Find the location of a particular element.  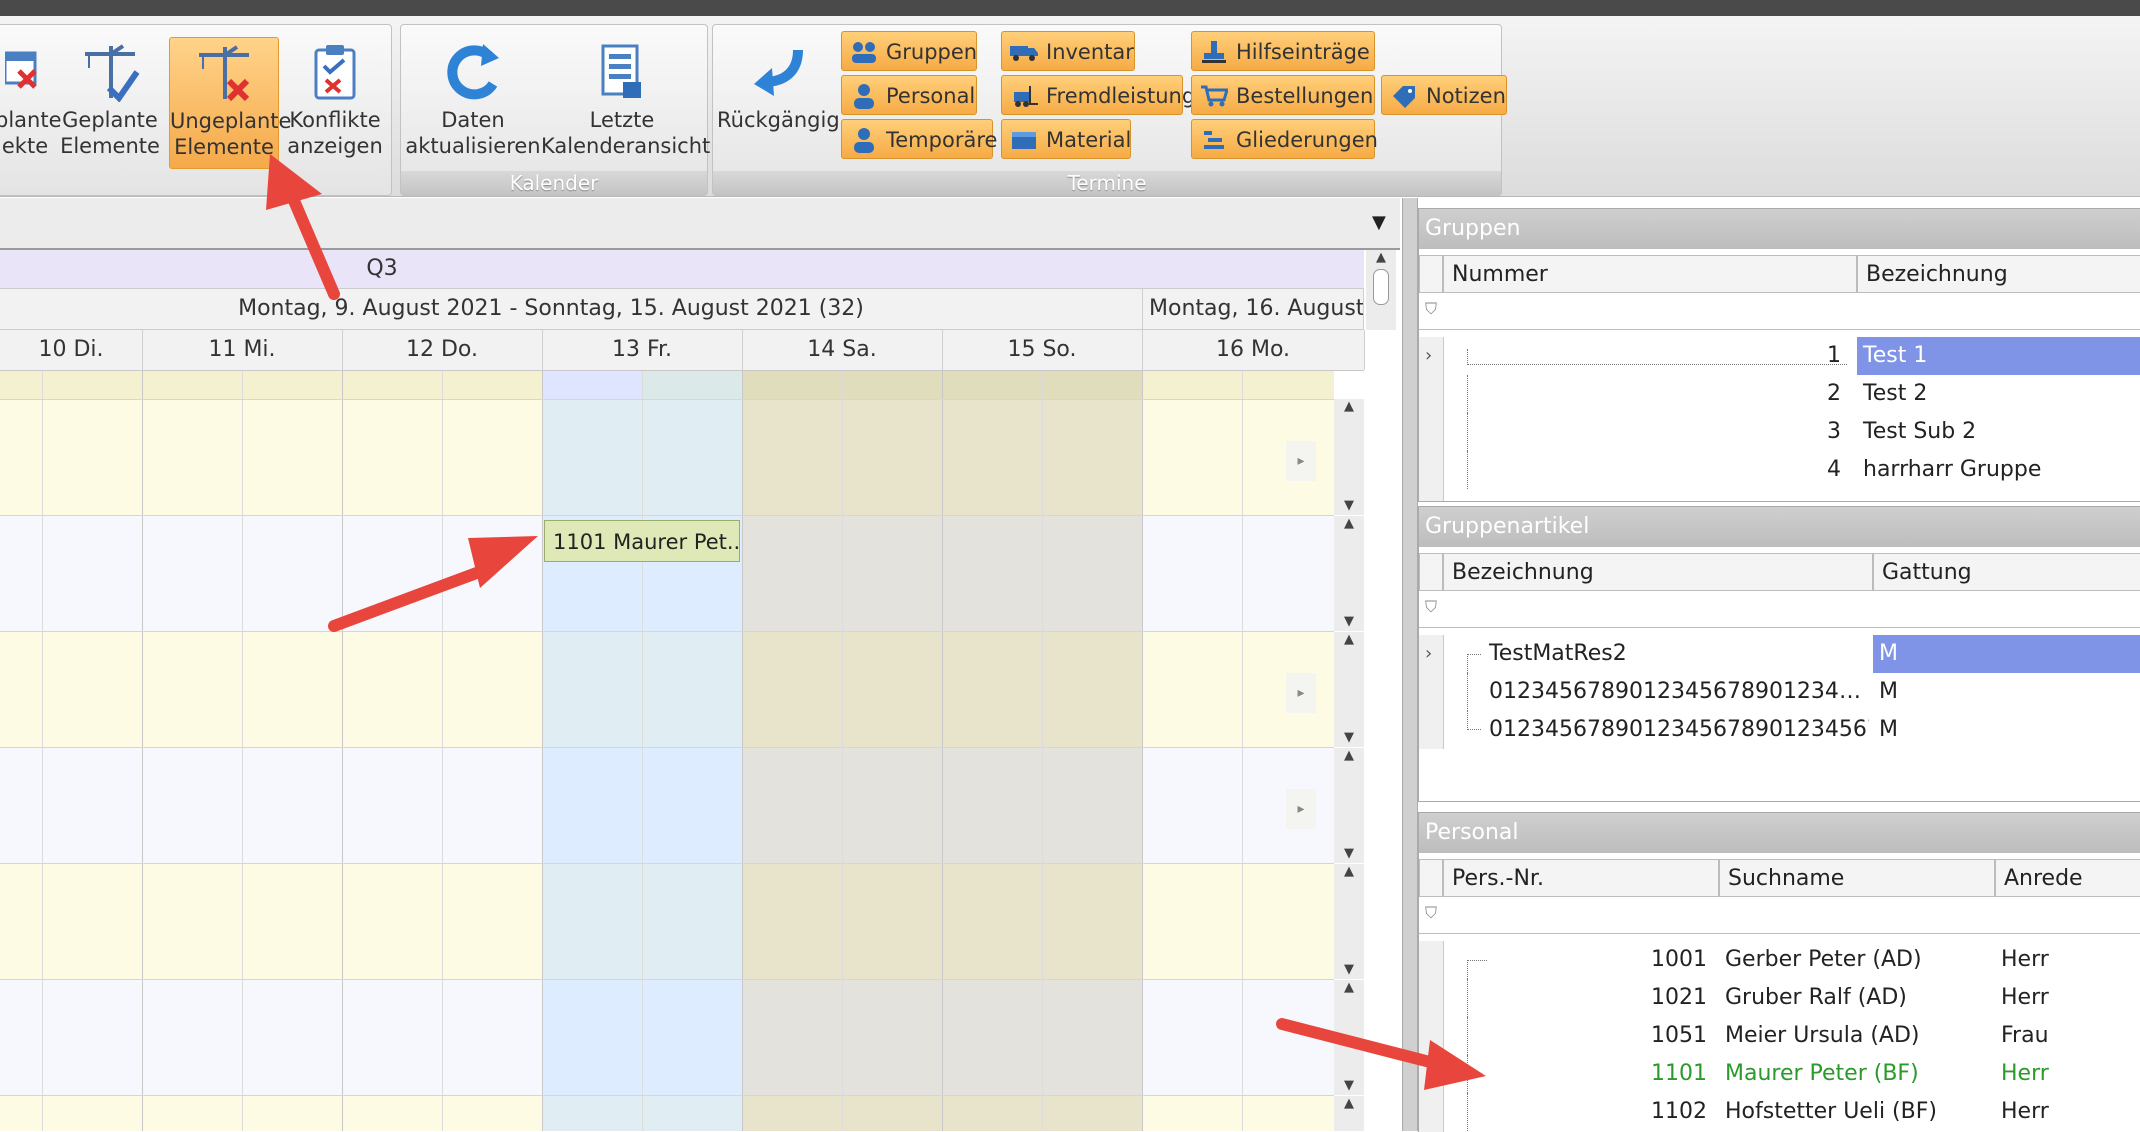

hilfseintraege-button: Hilfseinträge is located at coordinates (1283, 51).